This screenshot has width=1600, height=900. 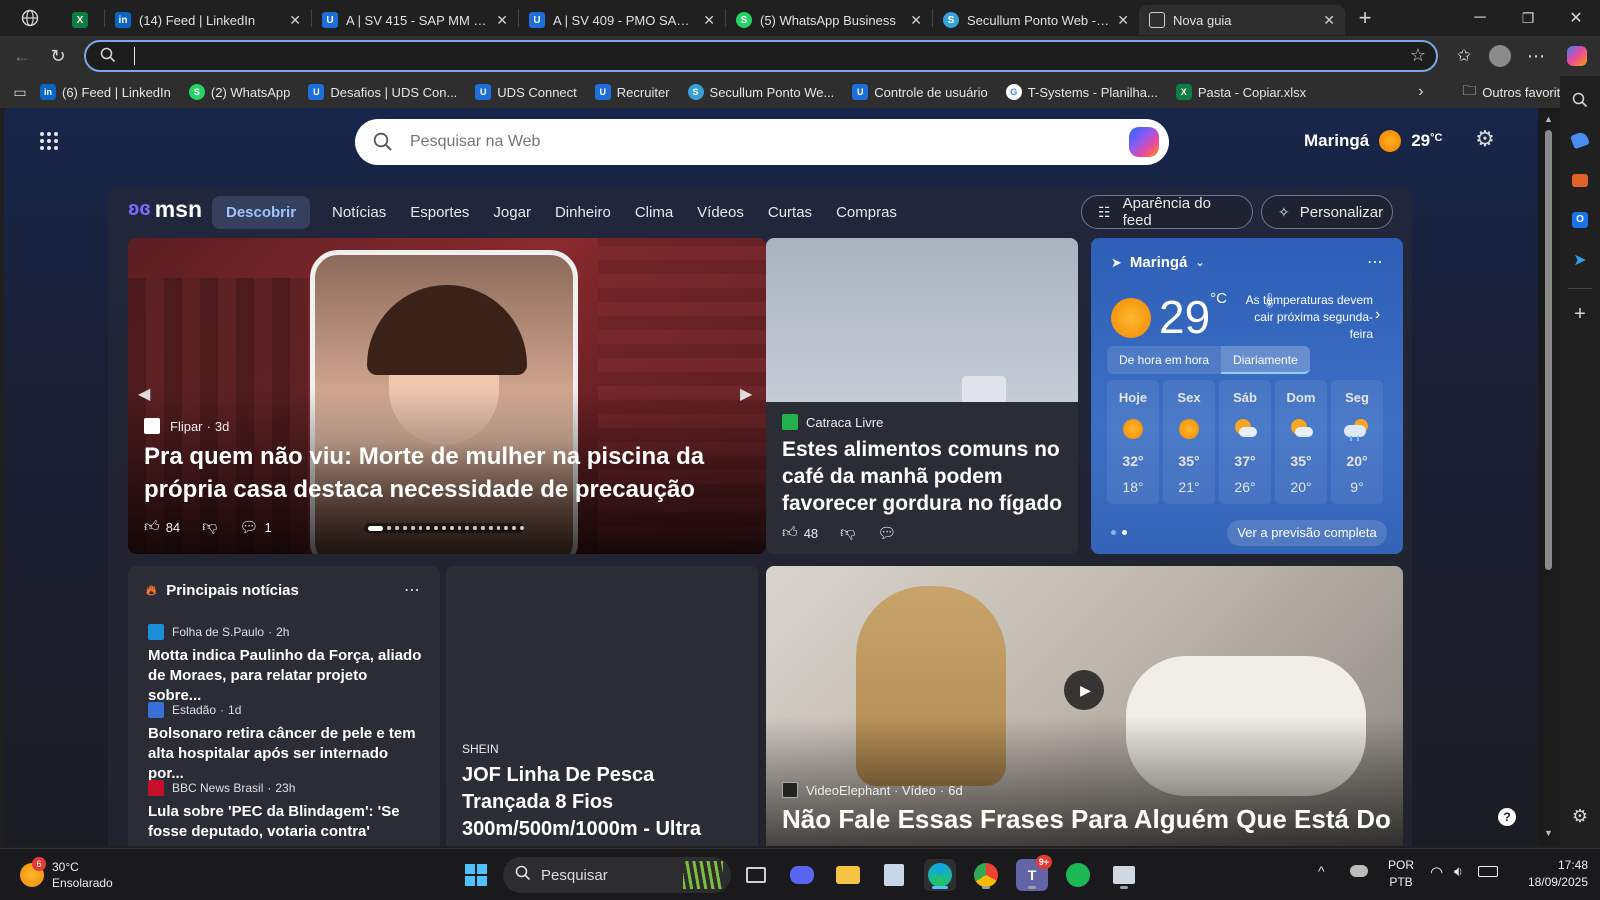 I want to click on restore-button: ❐, so click(x=1528, y=18).